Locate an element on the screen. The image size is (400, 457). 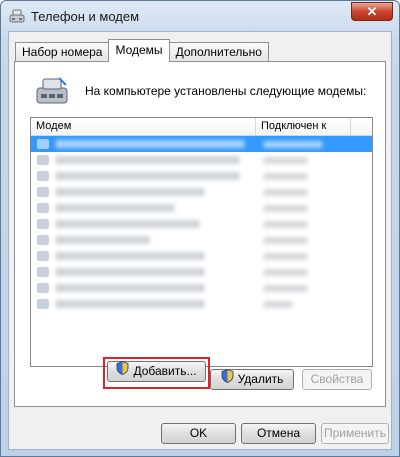
apply-button-label: Применить is located at coordinates (354, 433).